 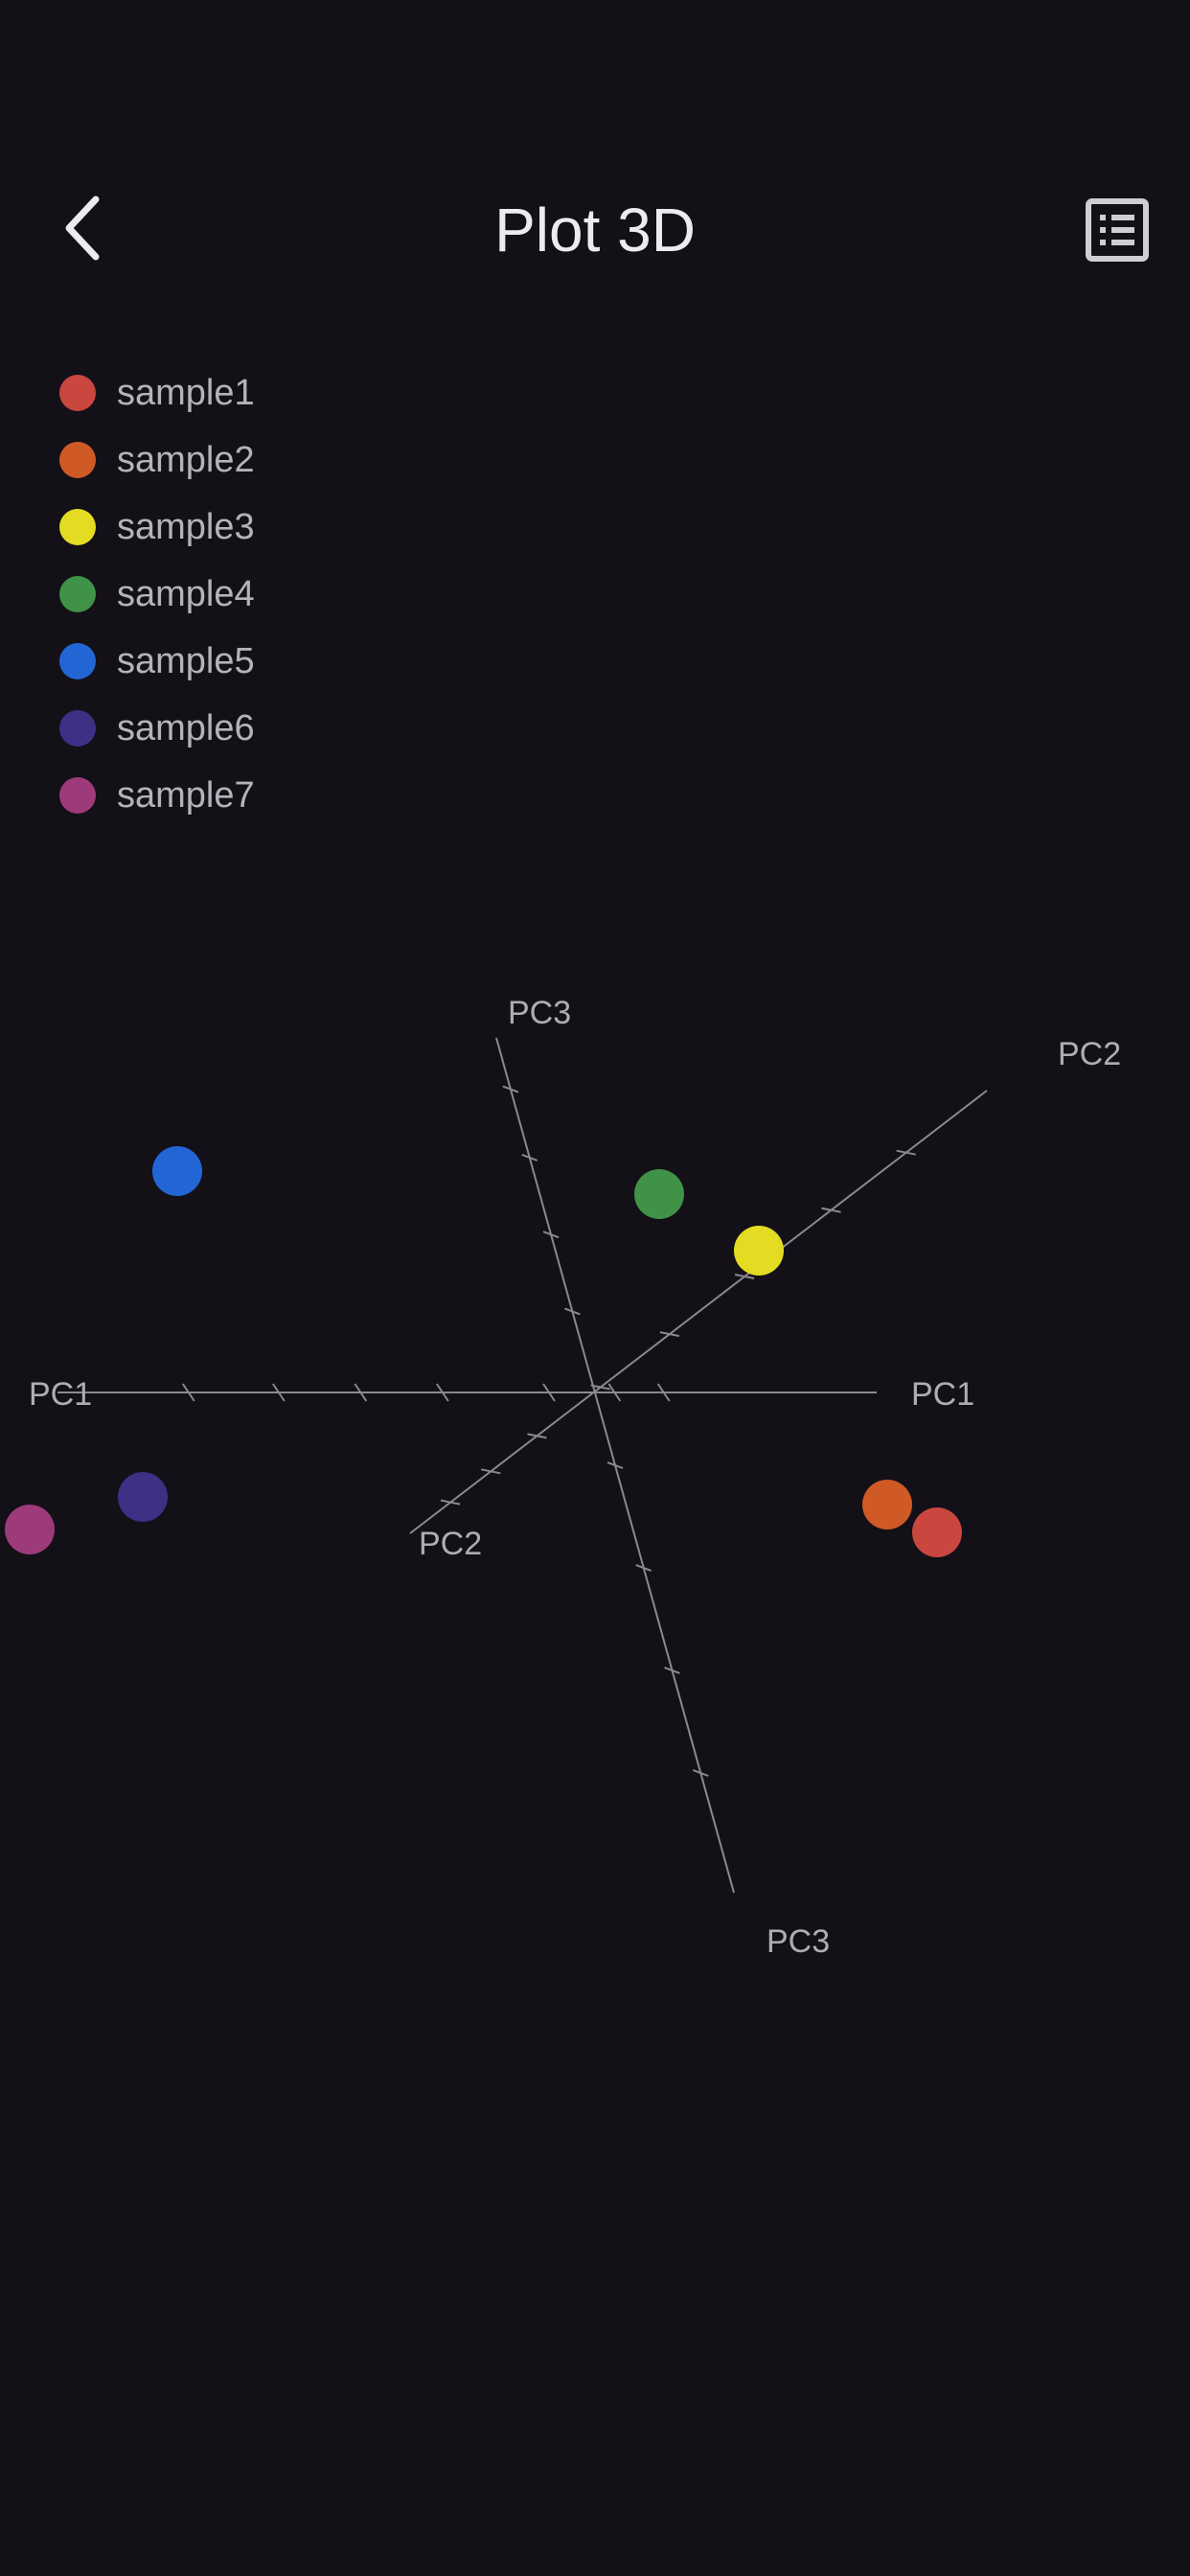 I want to click on data-point-sample4, so click(x=659, y=1194).